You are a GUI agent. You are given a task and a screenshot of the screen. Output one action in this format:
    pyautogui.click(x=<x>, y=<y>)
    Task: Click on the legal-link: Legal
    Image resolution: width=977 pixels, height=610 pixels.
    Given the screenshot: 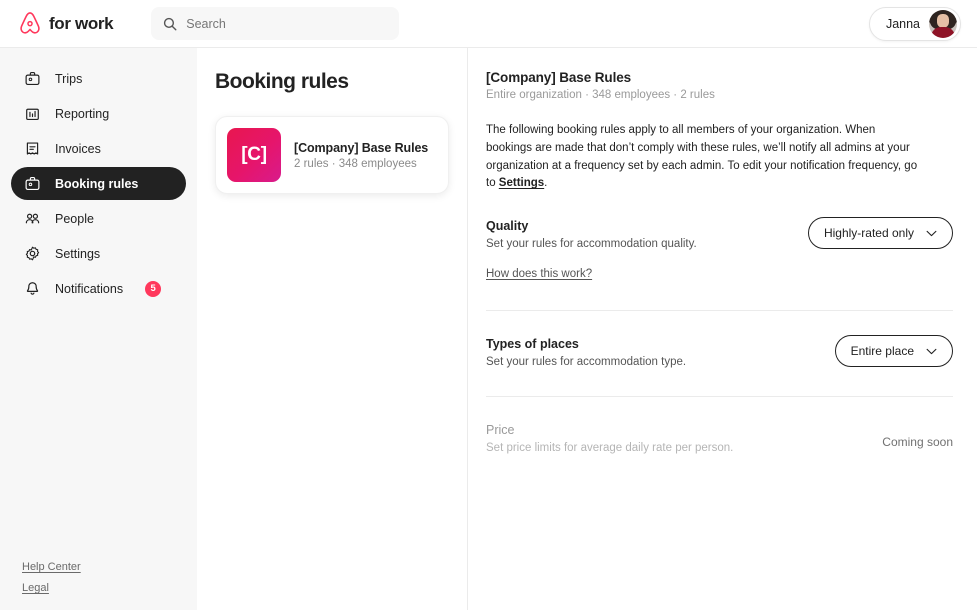 What is the action you would take?
    pyautogui.click(x=35, y=588)
    